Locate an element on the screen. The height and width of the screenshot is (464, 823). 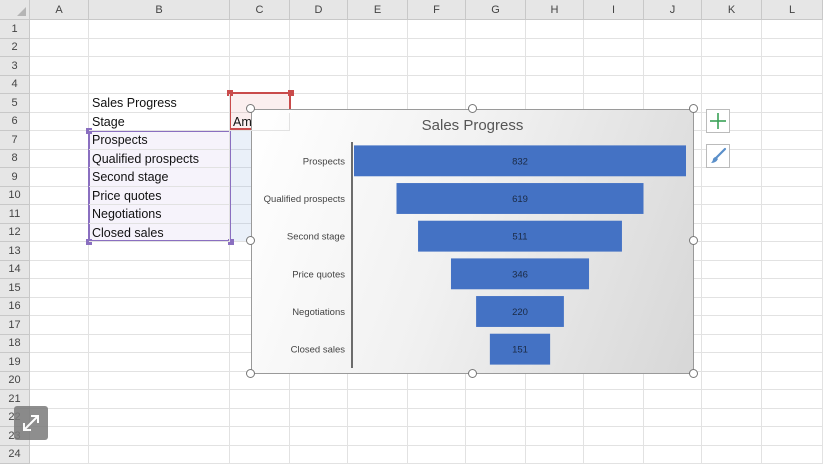
chart-styles-button is located at coordinates (718, 156).